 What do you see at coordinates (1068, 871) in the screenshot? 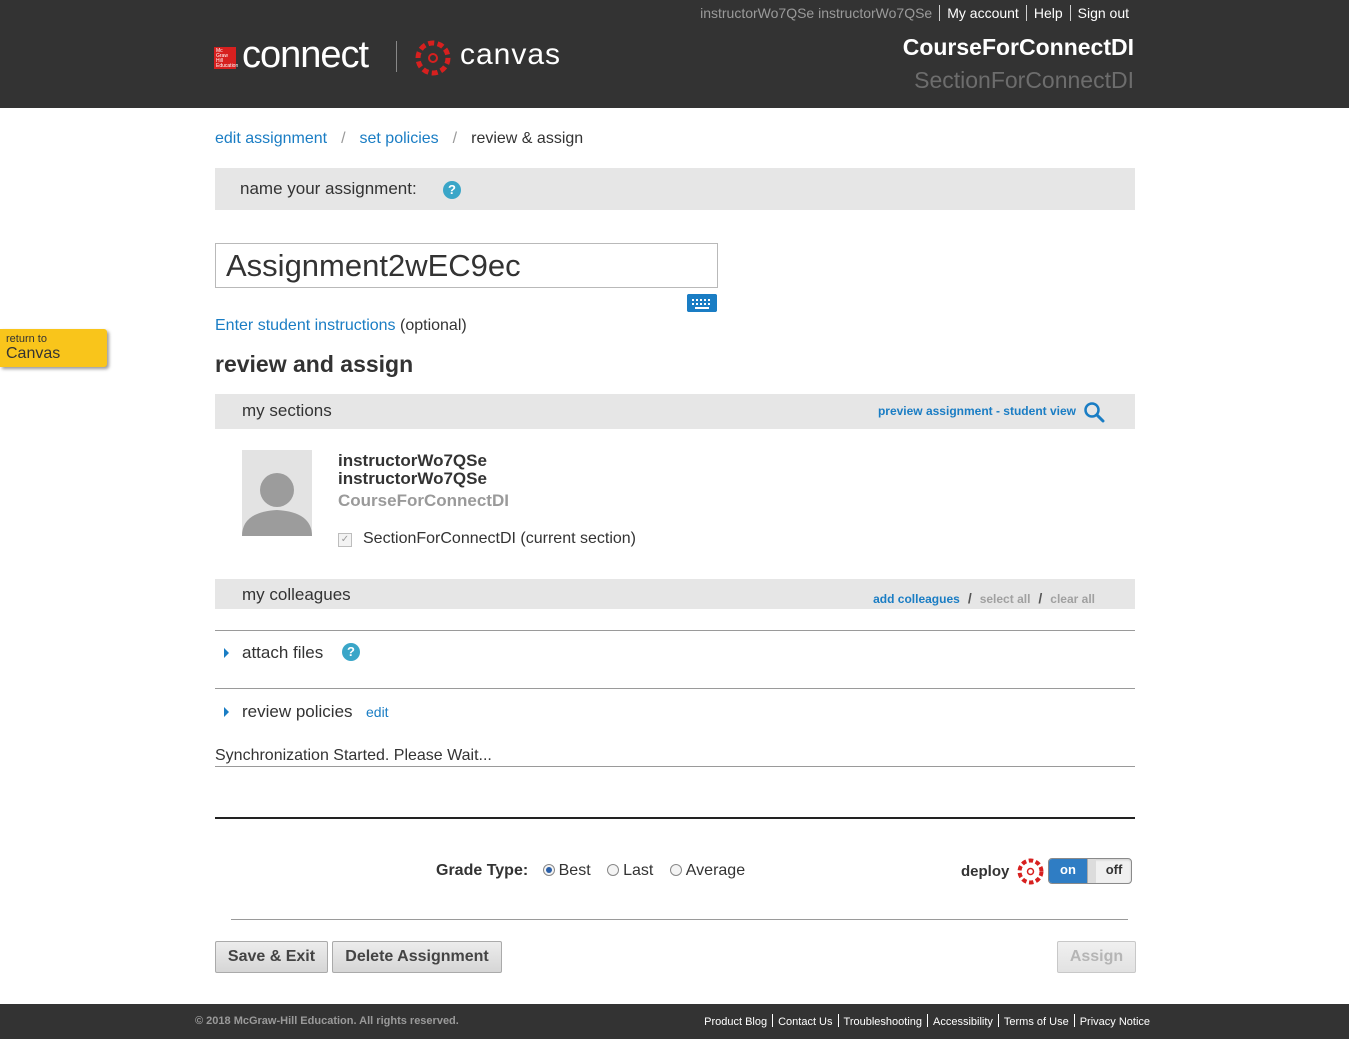
I see `toggle-on-label: on` at bounding box center [1068, 871].